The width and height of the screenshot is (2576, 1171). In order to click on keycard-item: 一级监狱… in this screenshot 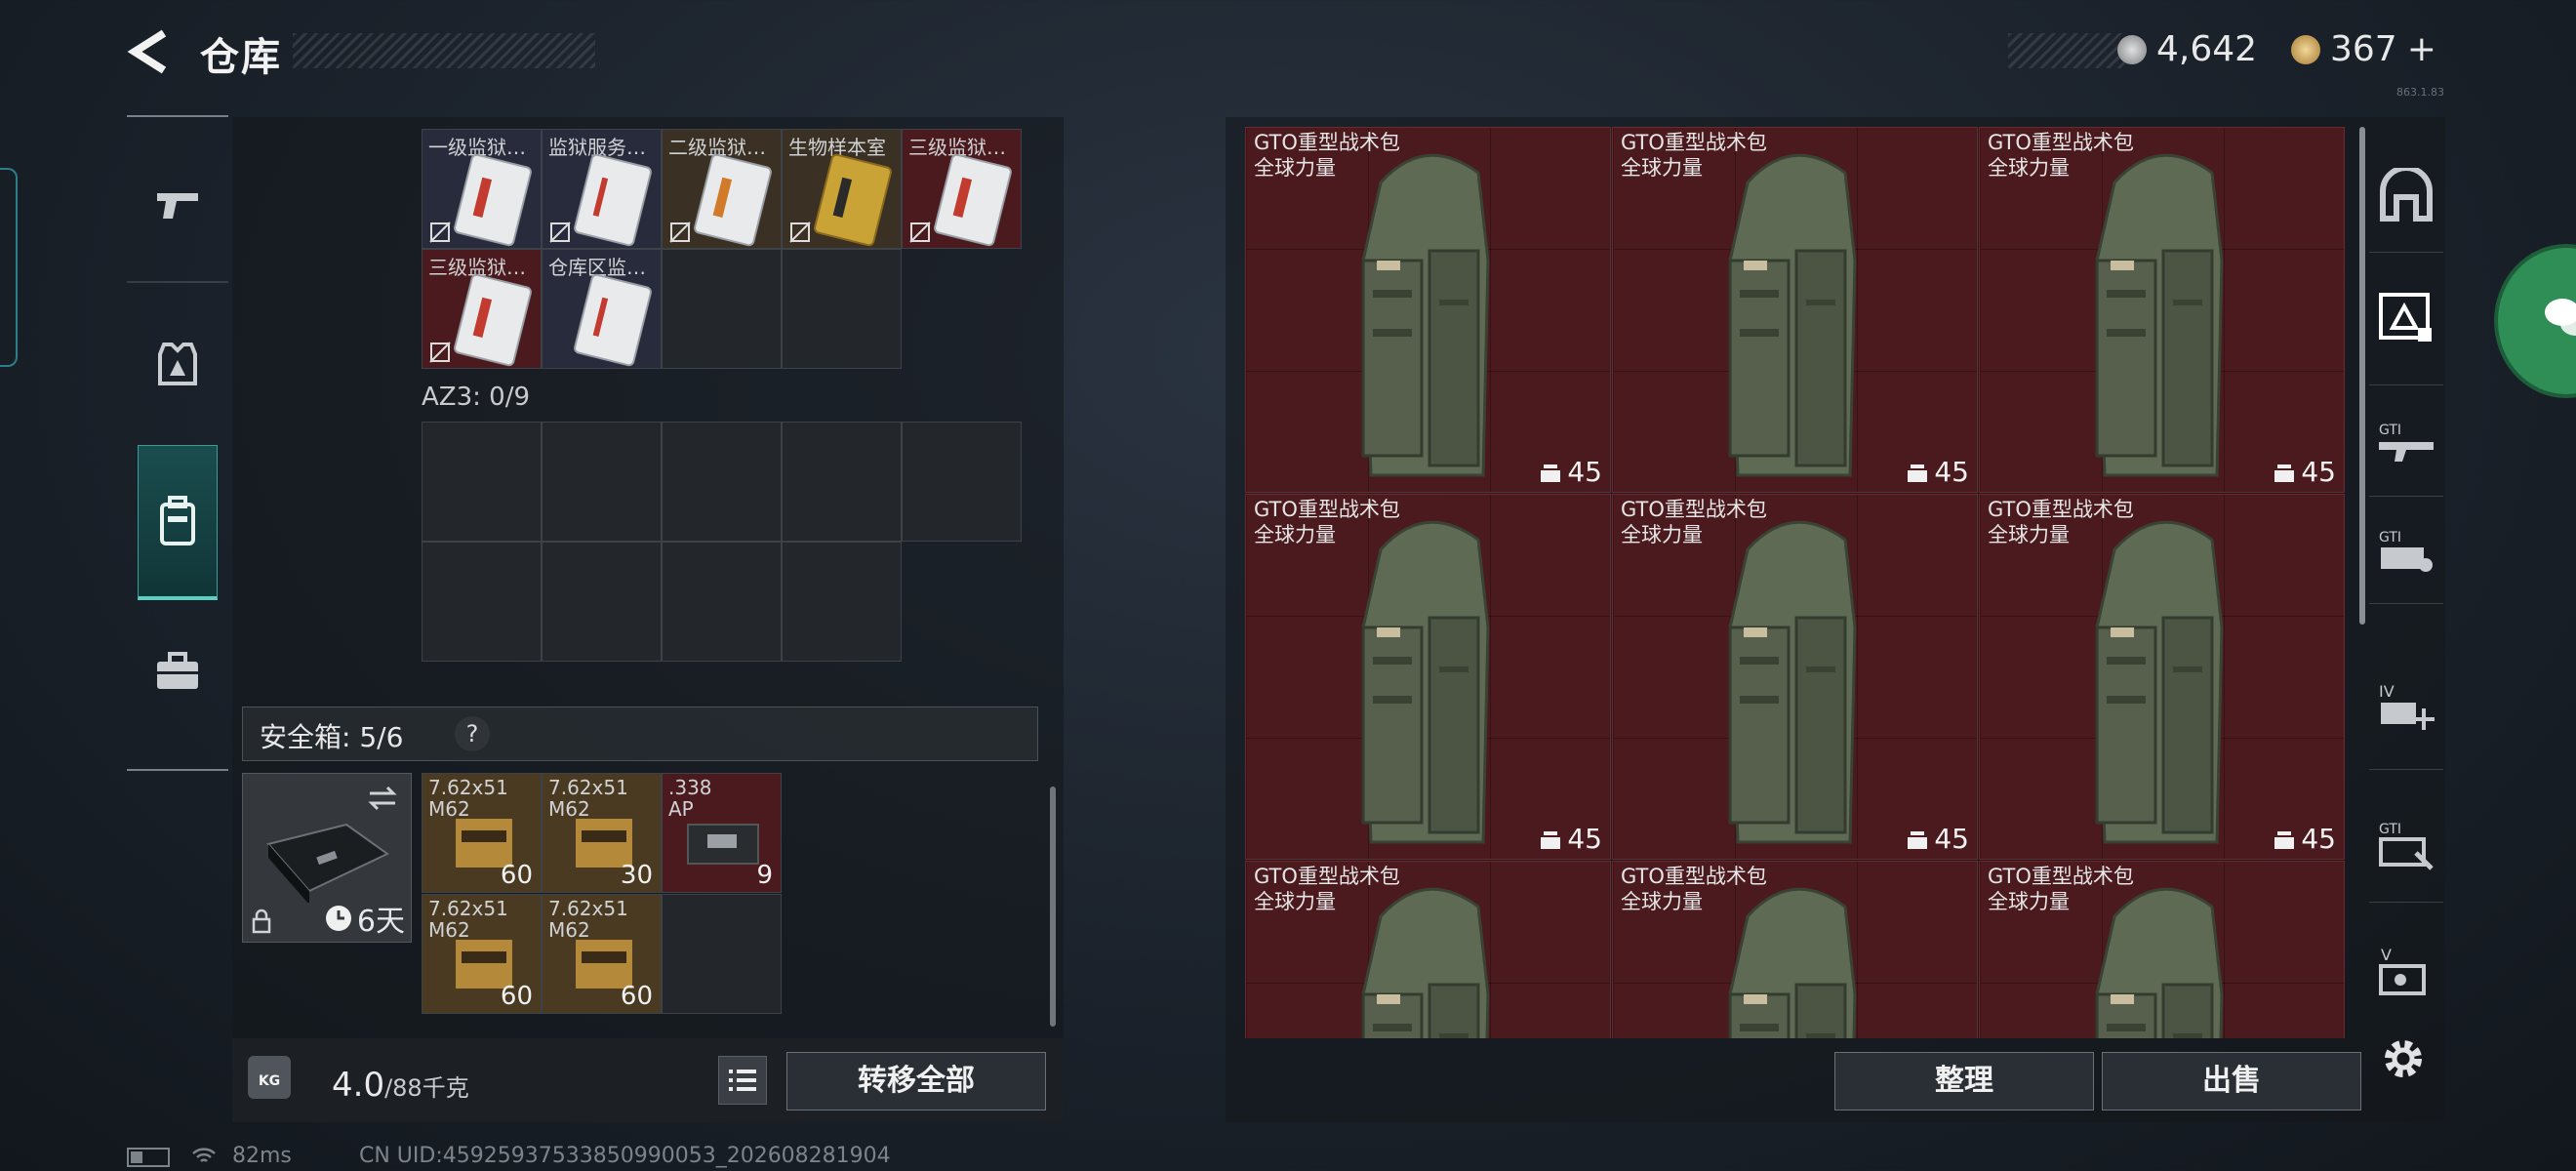, I will do `click(482, 189)`.